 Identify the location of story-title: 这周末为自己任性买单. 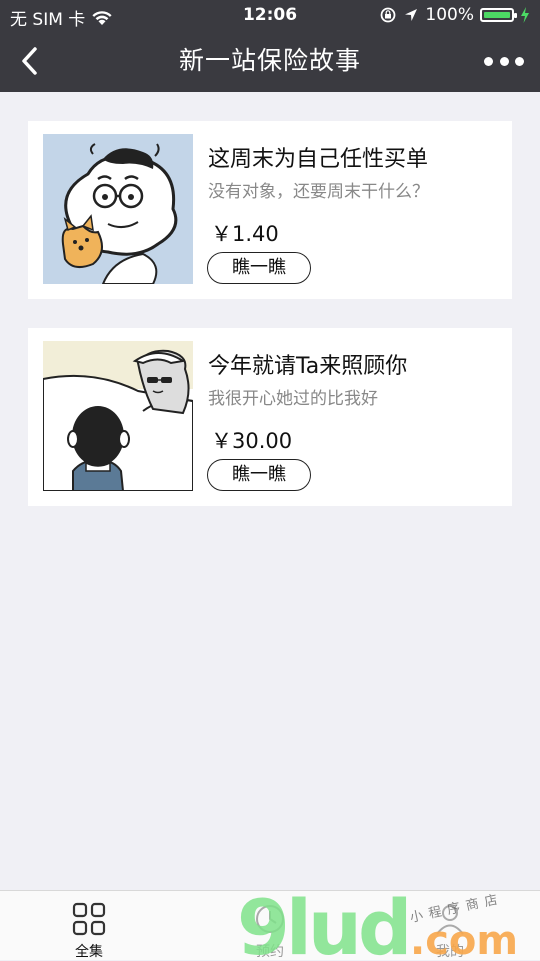
(318, 159).